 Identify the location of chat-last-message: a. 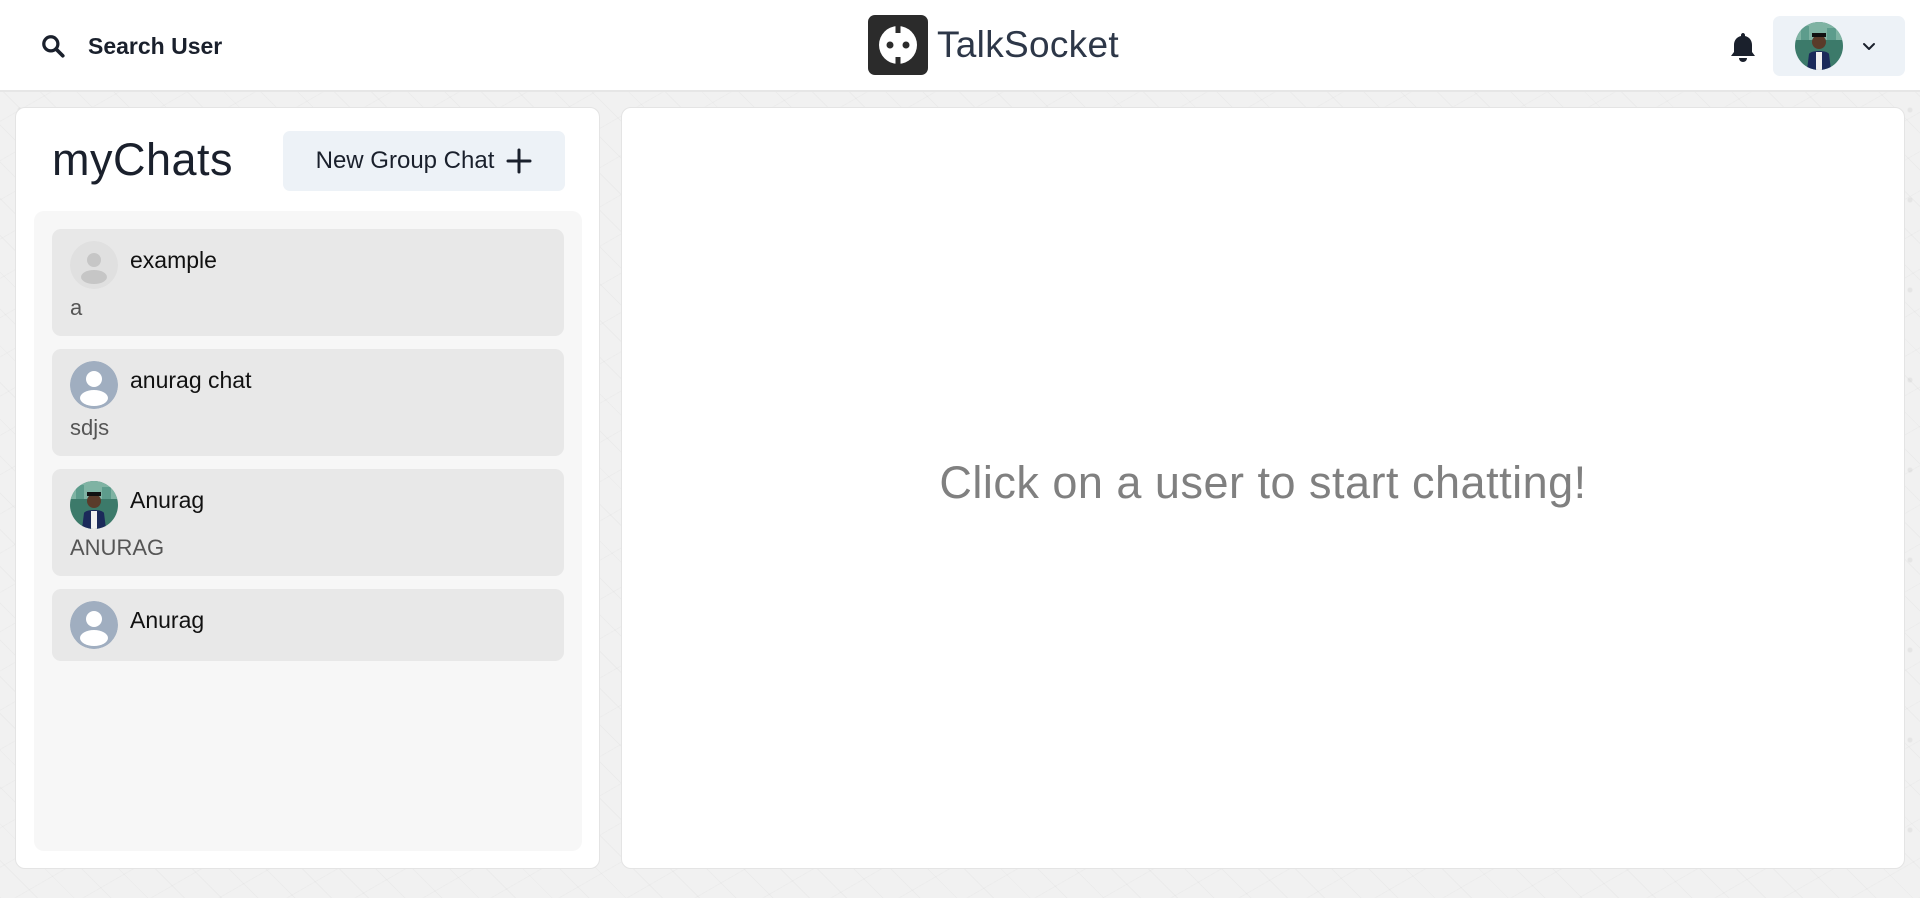
(76, 307).